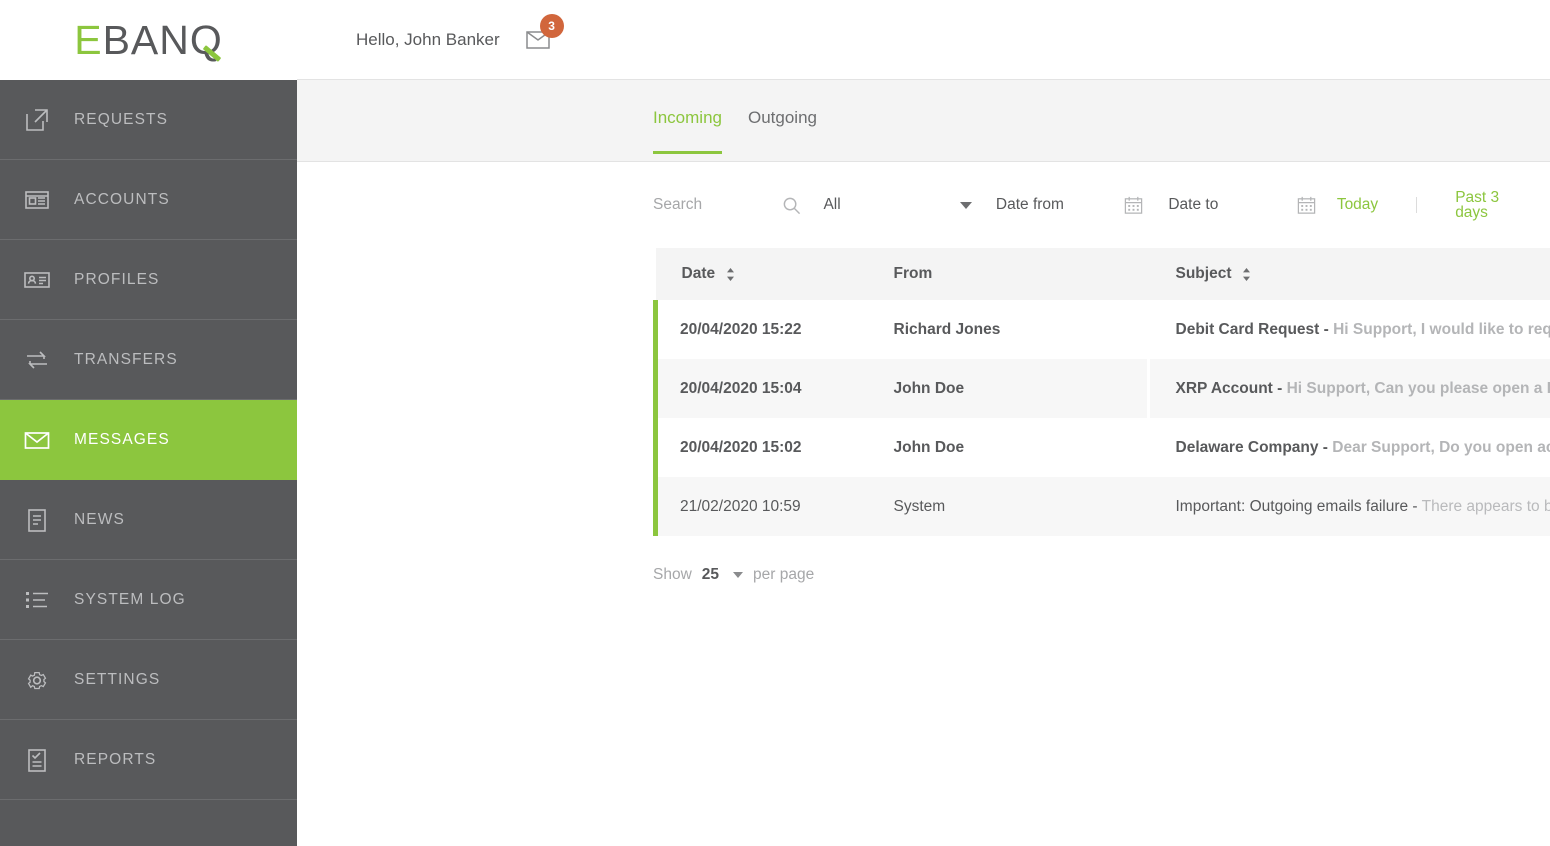  I want to click on search-field, so click(727, 205).